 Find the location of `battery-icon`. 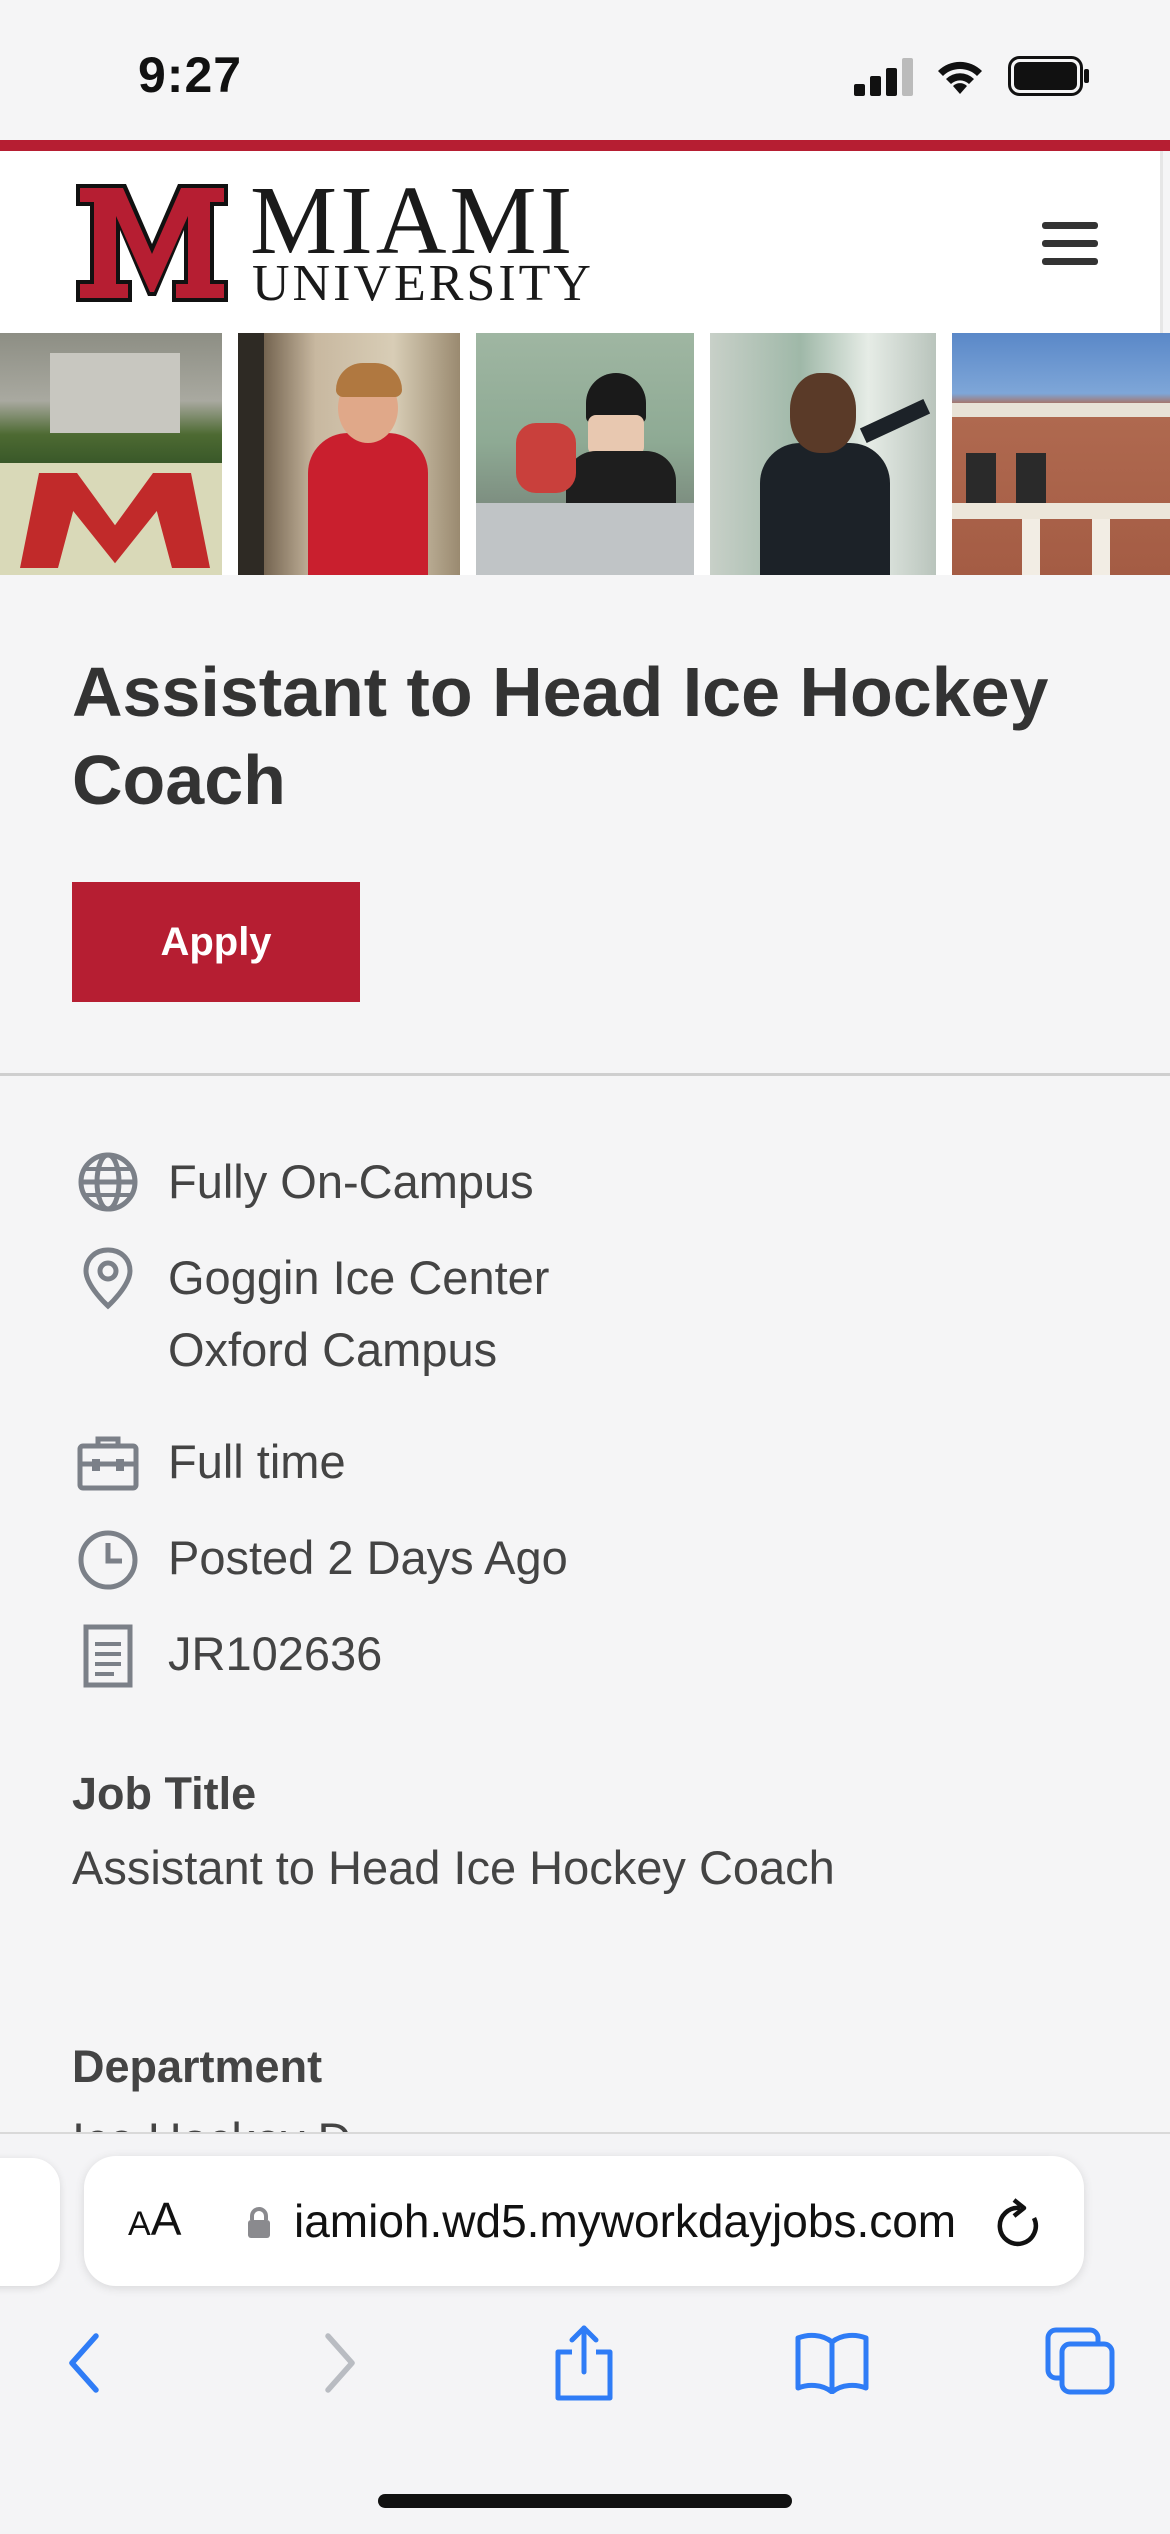

battery-icon is located at coordinates (1048, 76).